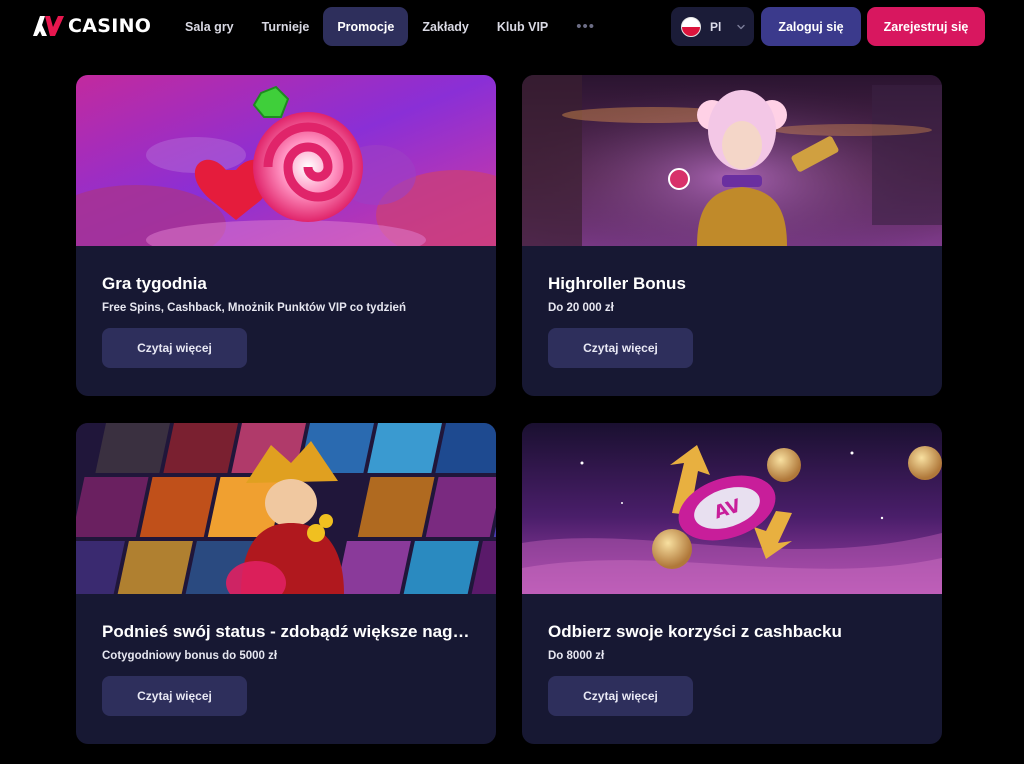  What do you see at coordinates (445, 26) in the screenshot?
I see `nav-item-zaklady: Zakłady` at bounding box center [445, 26].